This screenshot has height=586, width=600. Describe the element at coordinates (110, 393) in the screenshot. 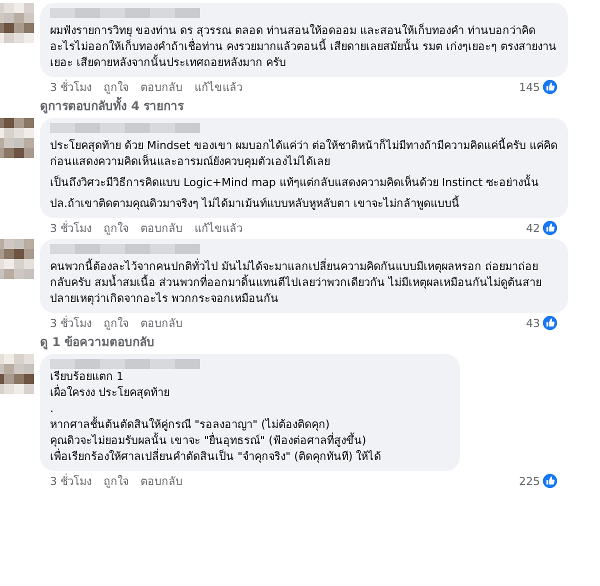

I see `comment-text: เผื่อใครงง ประโยคสุดท้าย` at that location.